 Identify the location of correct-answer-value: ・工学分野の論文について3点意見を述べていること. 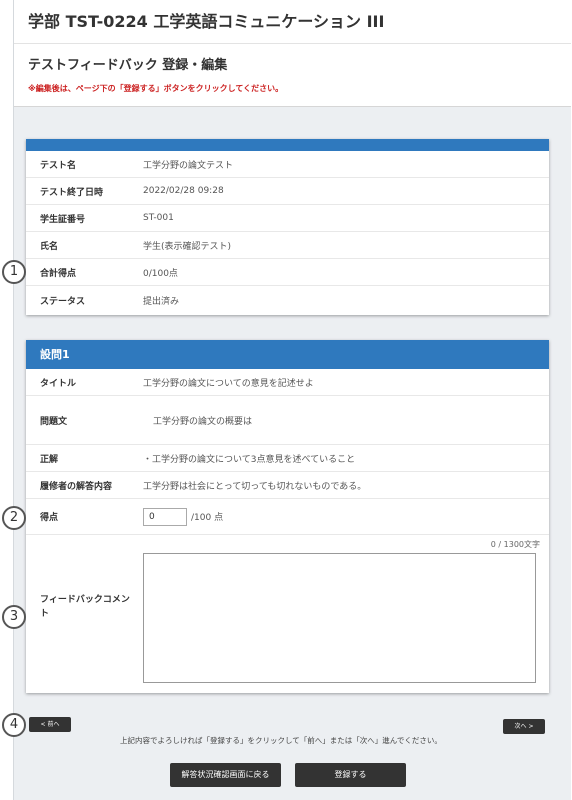
(249, 459).